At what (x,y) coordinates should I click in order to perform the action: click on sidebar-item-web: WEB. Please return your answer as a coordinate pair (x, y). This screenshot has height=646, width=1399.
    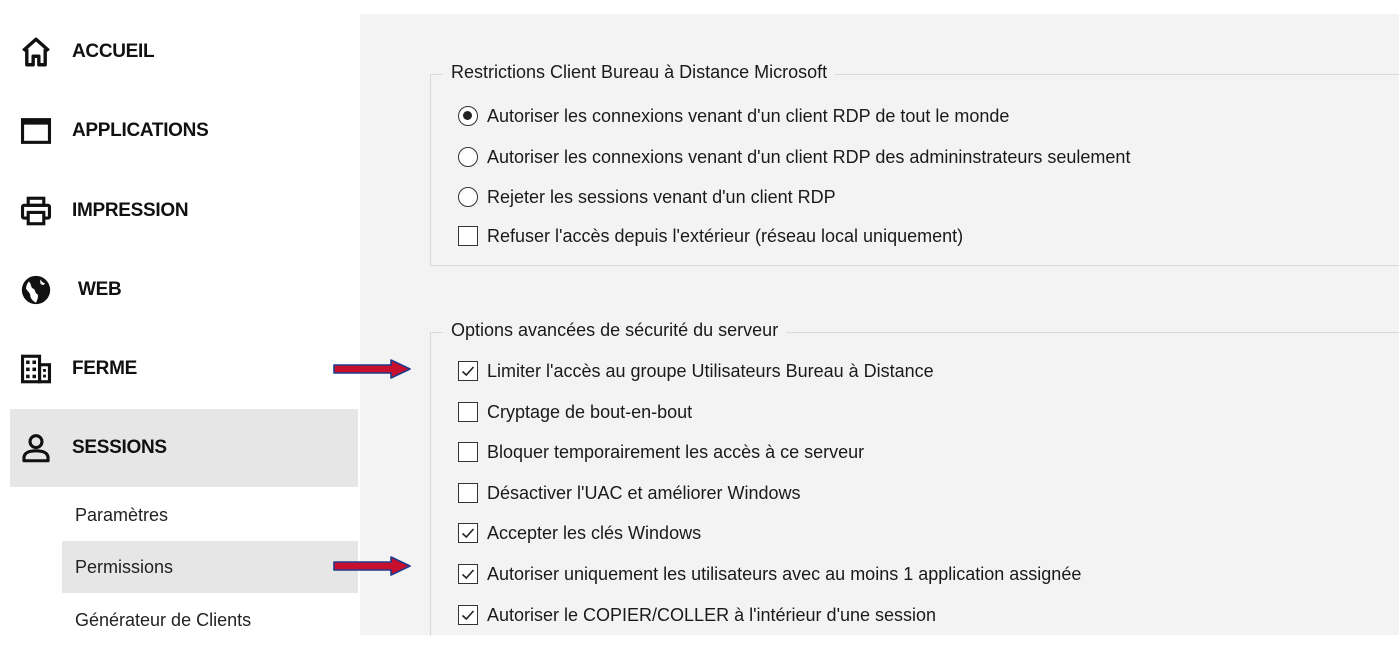
    Looking at the image, I should click on (184, 290).